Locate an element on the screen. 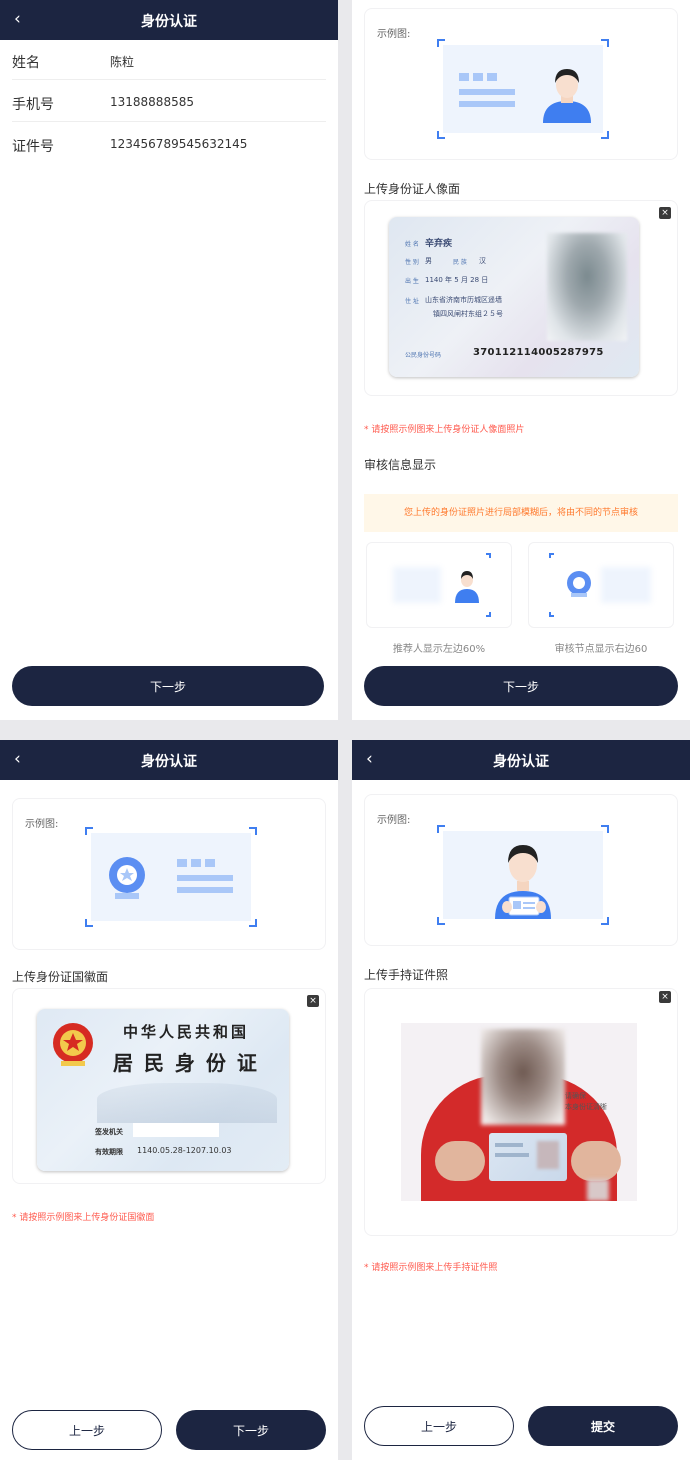 The height and width of the screenshot is (1460, 690). phone-value: 13188888585 is located at coordinates (152, 102).